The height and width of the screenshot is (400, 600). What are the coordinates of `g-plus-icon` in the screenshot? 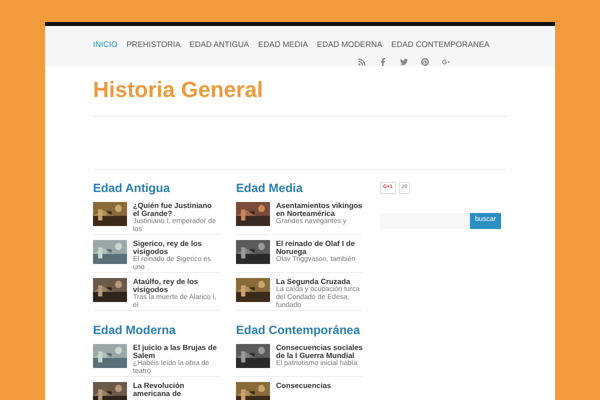 It's located at (446, 62).